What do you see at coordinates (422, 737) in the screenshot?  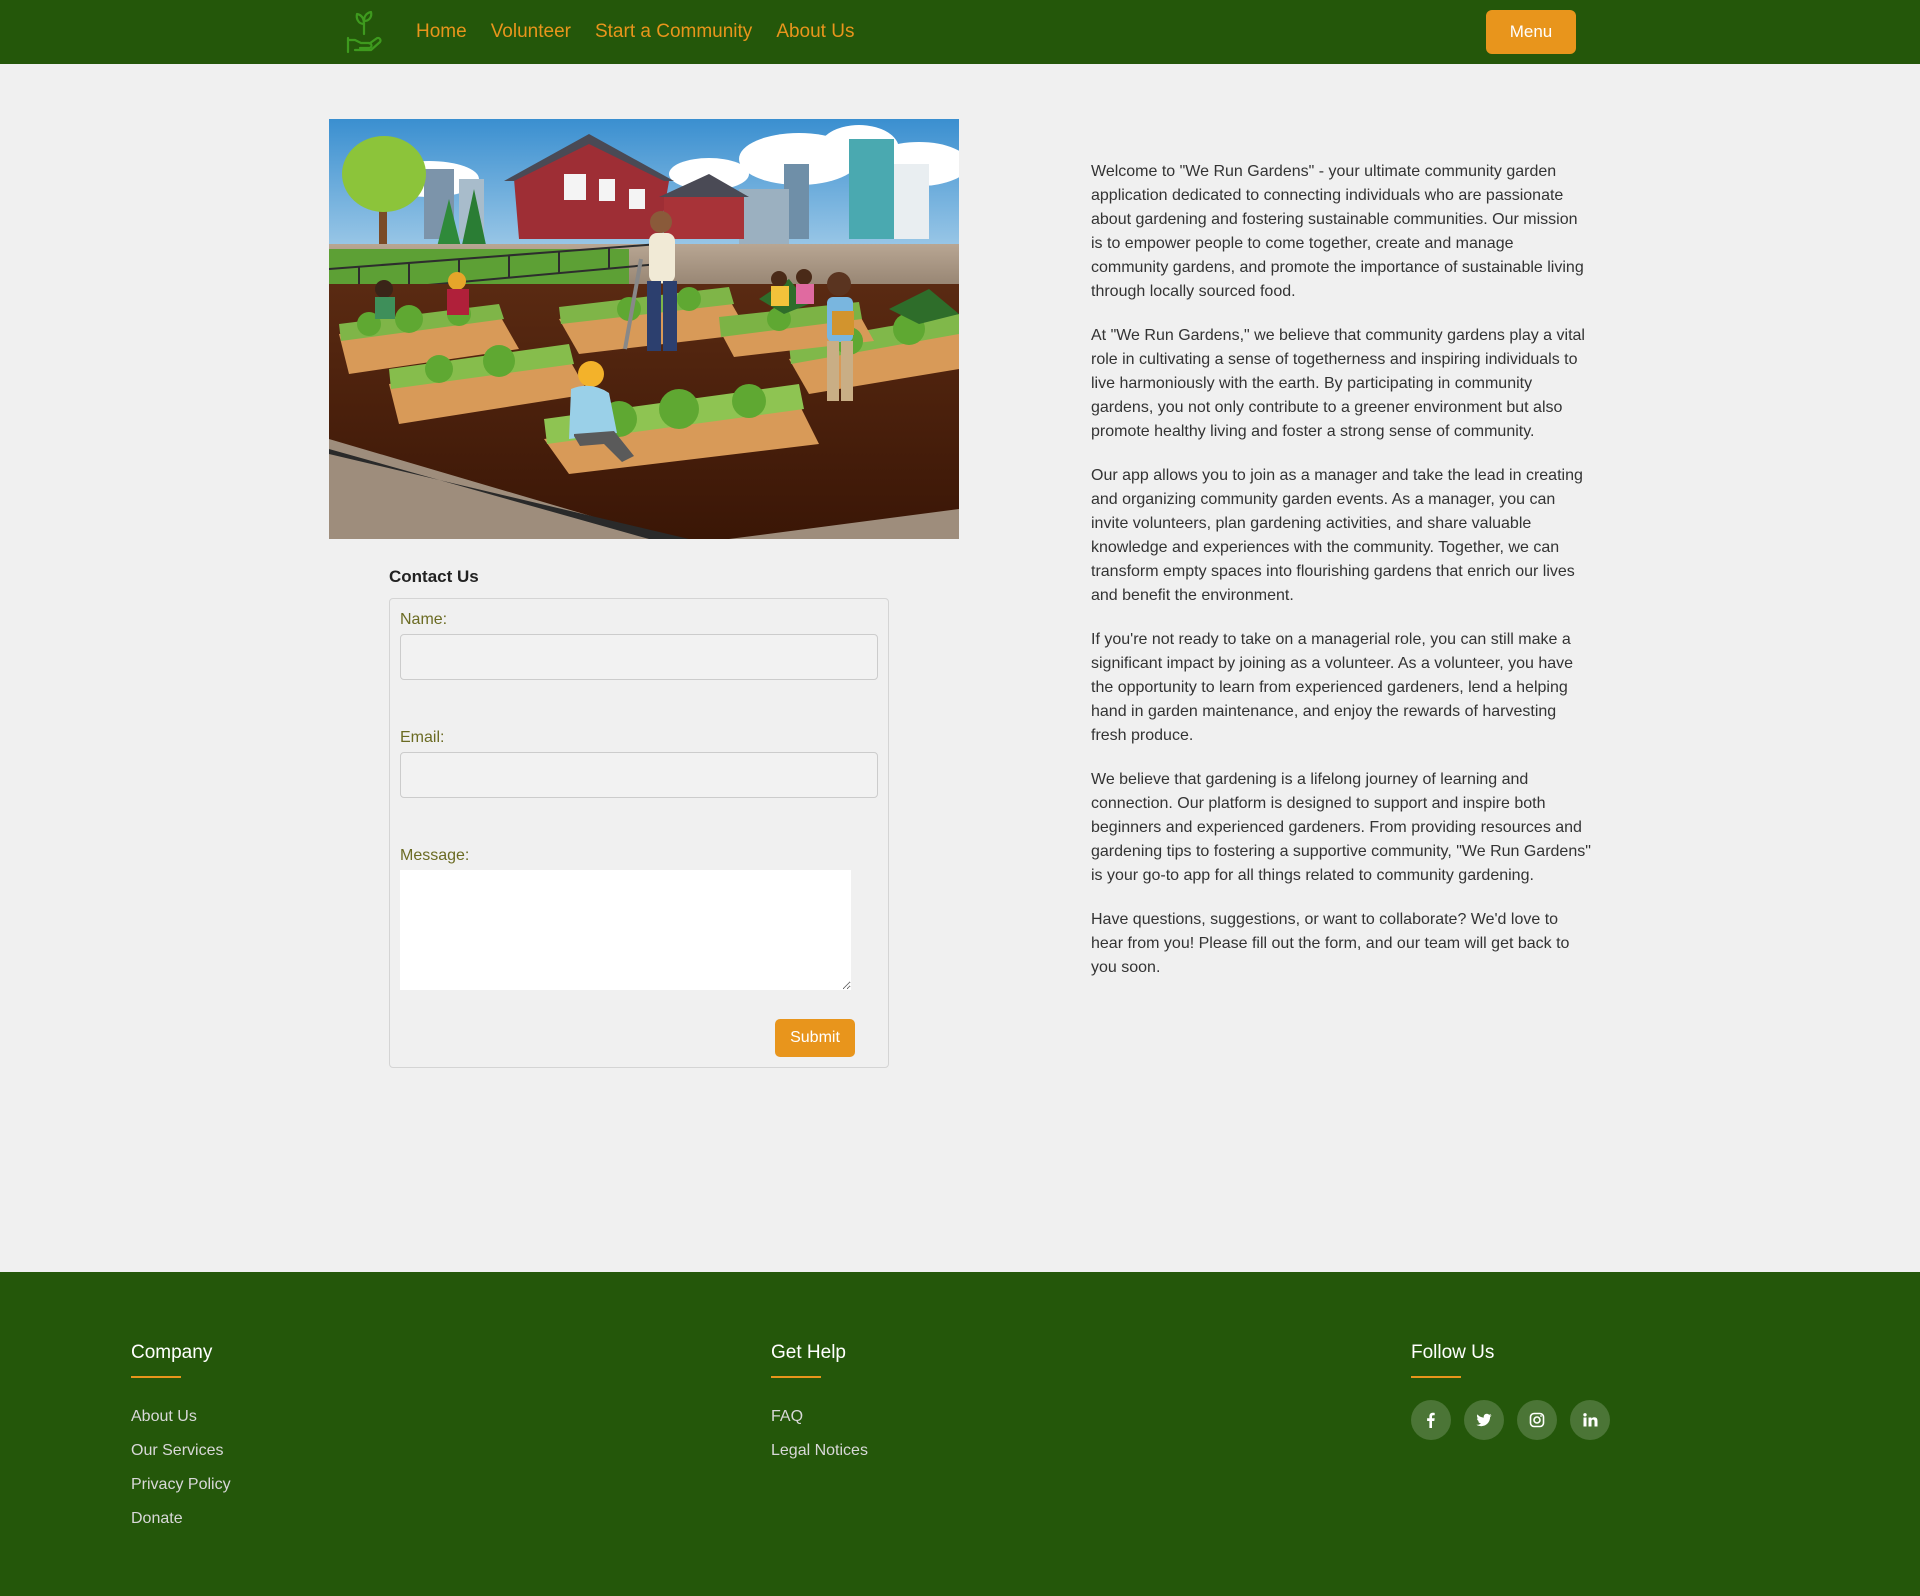 I see `email-label: Email:` at bounding box center [422, 737].